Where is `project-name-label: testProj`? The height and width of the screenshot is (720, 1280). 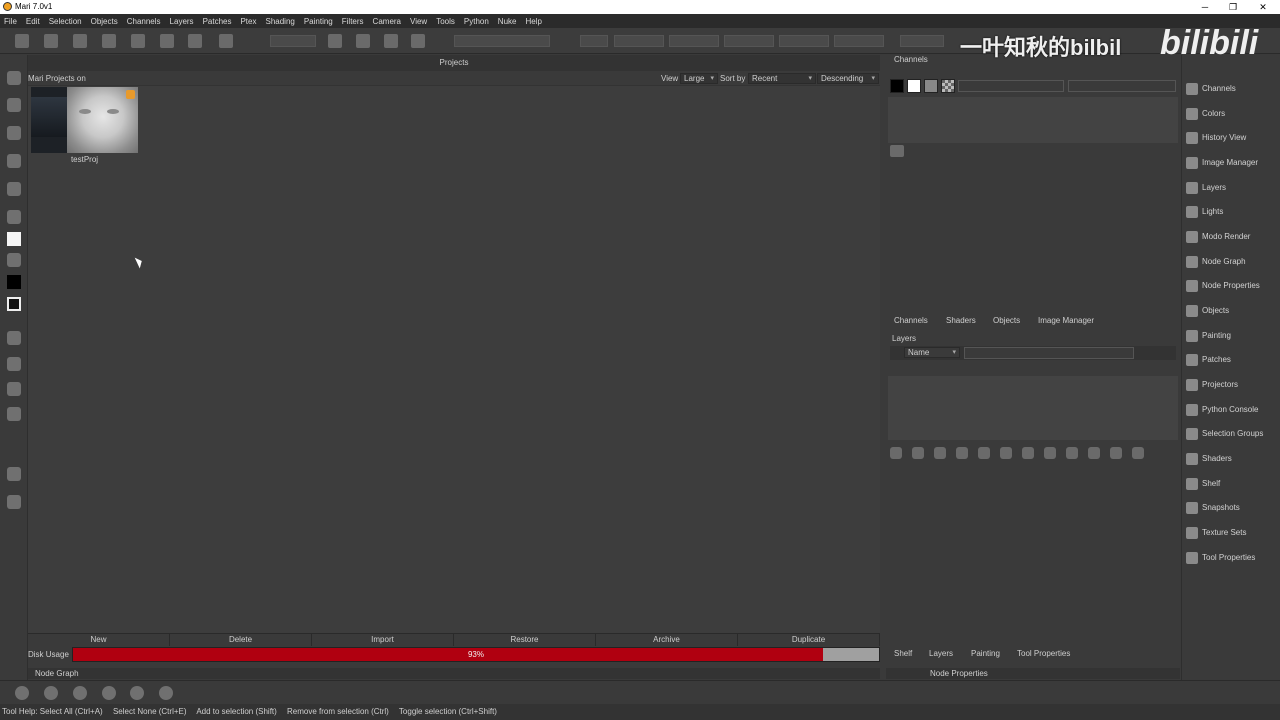
project-name-label: testProj is located at coordinates (84, 159).